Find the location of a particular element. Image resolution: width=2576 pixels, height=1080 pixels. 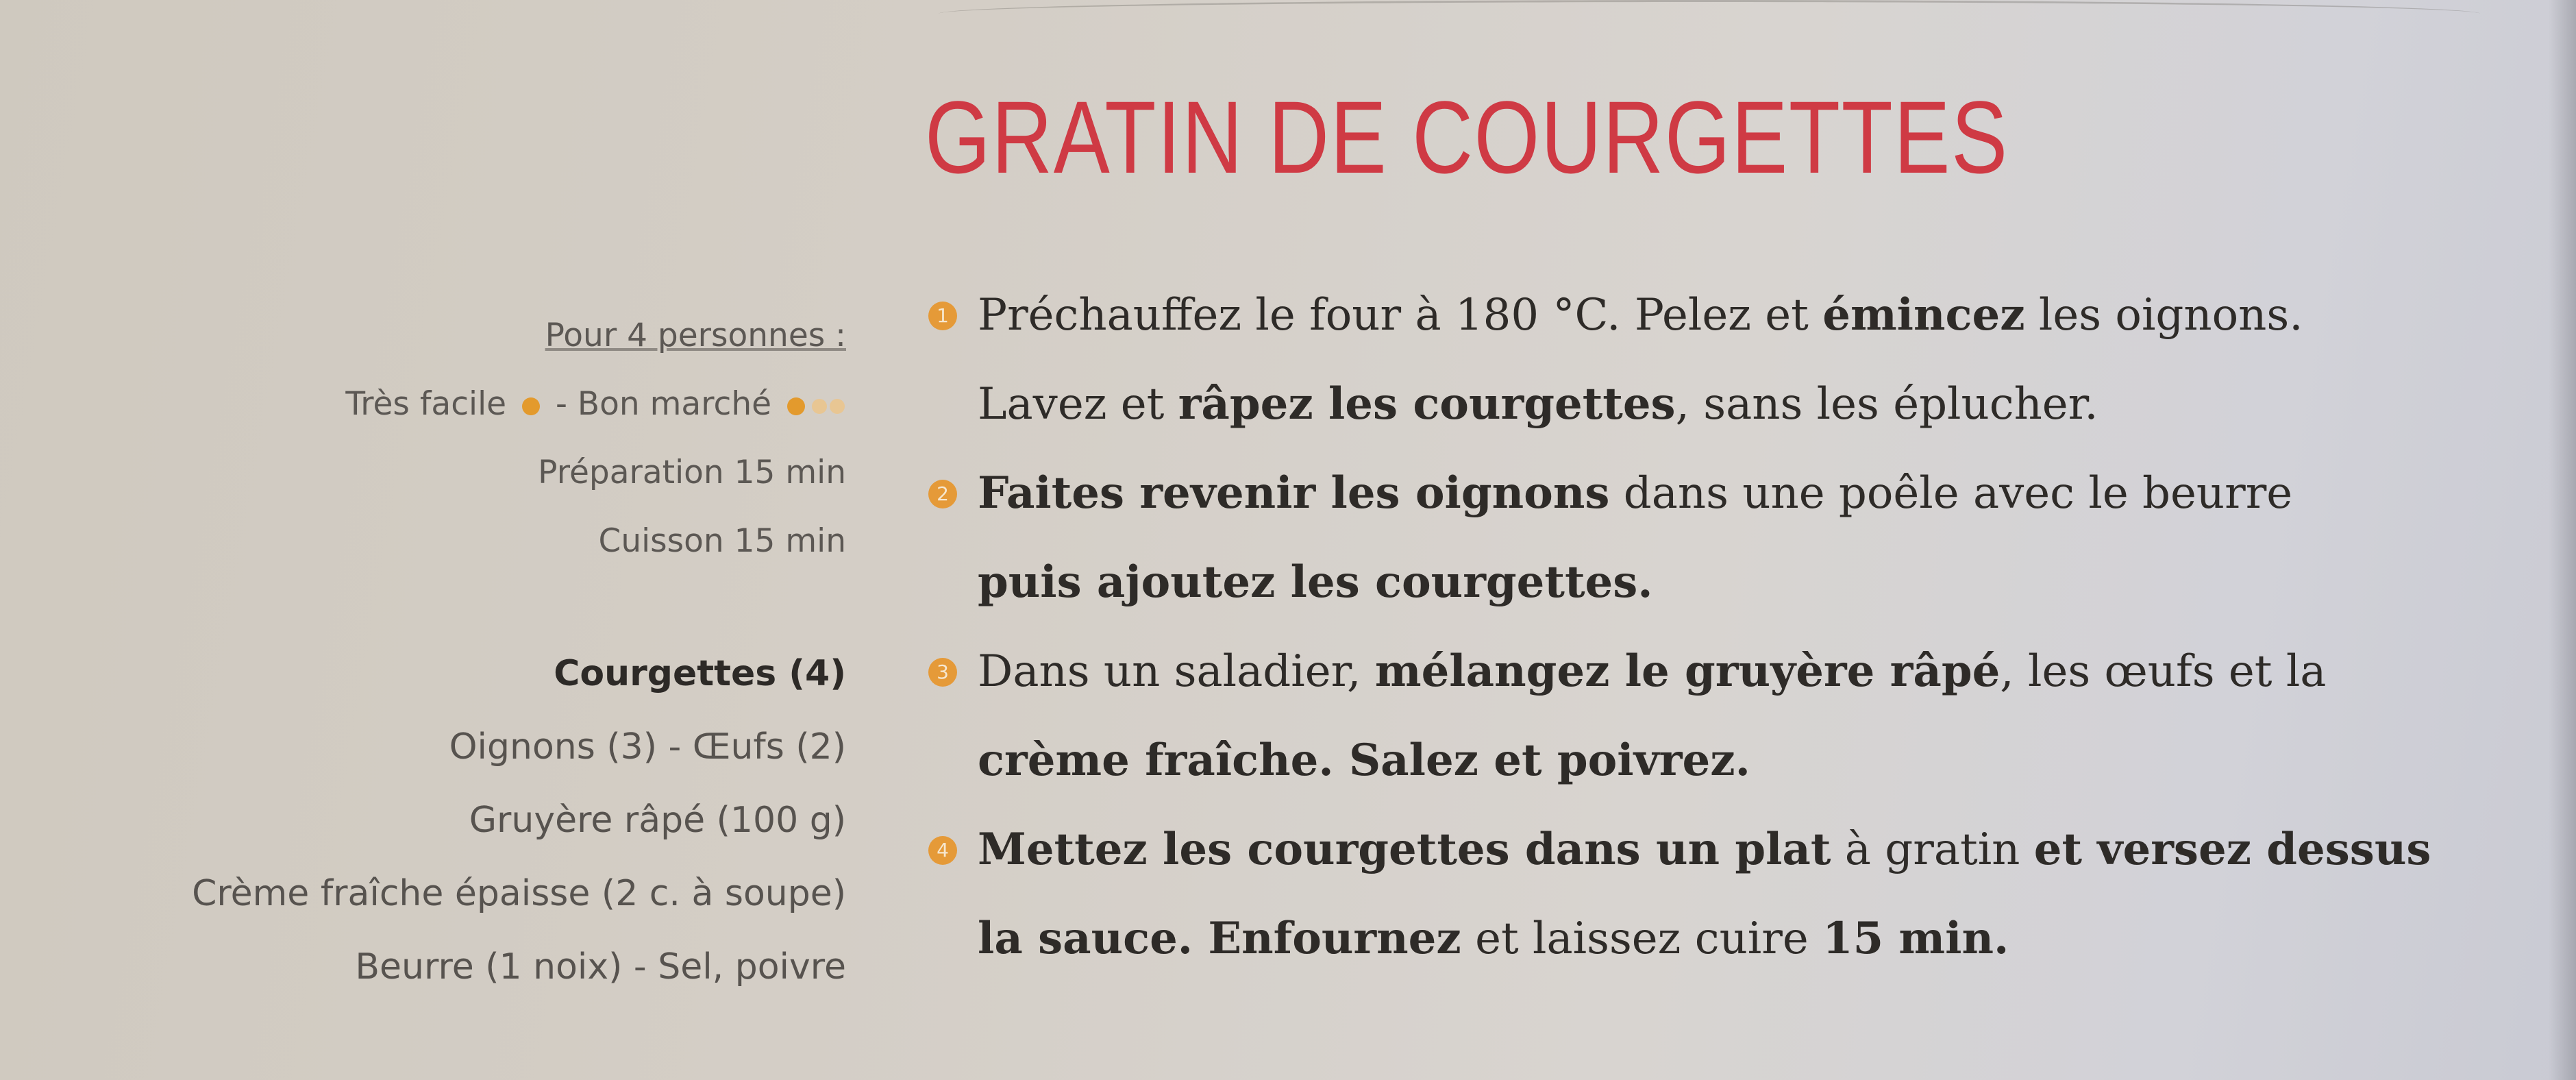

step-number-badge: 2 is located at coordinates (942, 494).